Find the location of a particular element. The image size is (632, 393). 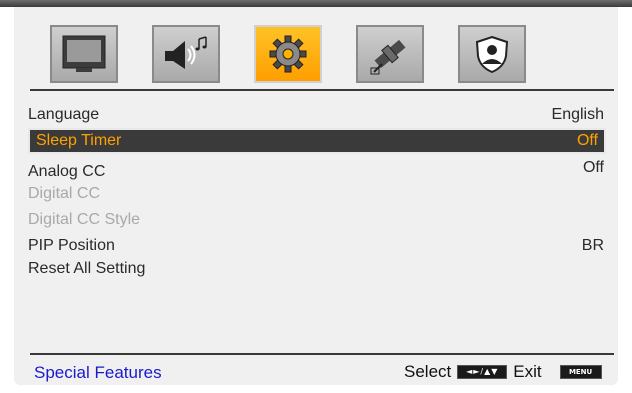

speaker-music-icon is located at coordinates (186, 54).